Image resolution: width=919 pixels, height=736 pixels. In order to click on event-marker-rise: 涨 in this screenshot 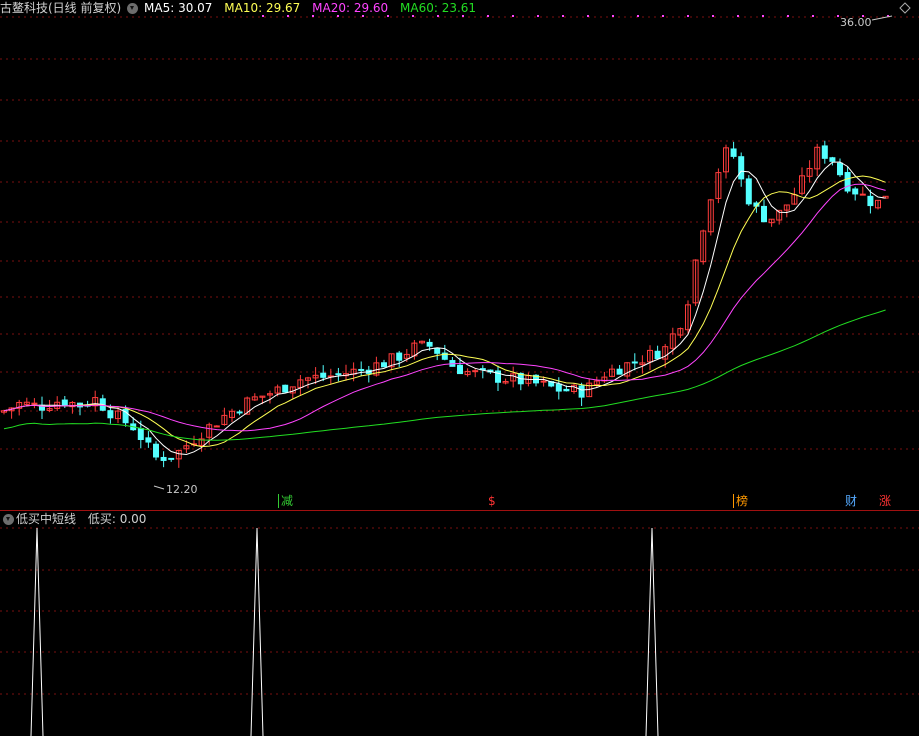, I will do `click(885, 501)`.